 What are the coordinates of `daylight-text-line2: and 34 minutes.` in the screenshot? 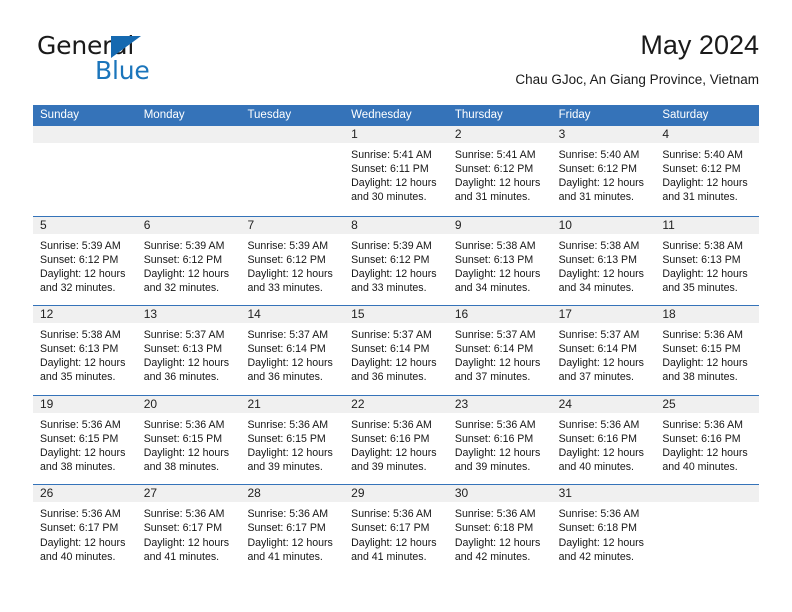 It's located at (492, 287).